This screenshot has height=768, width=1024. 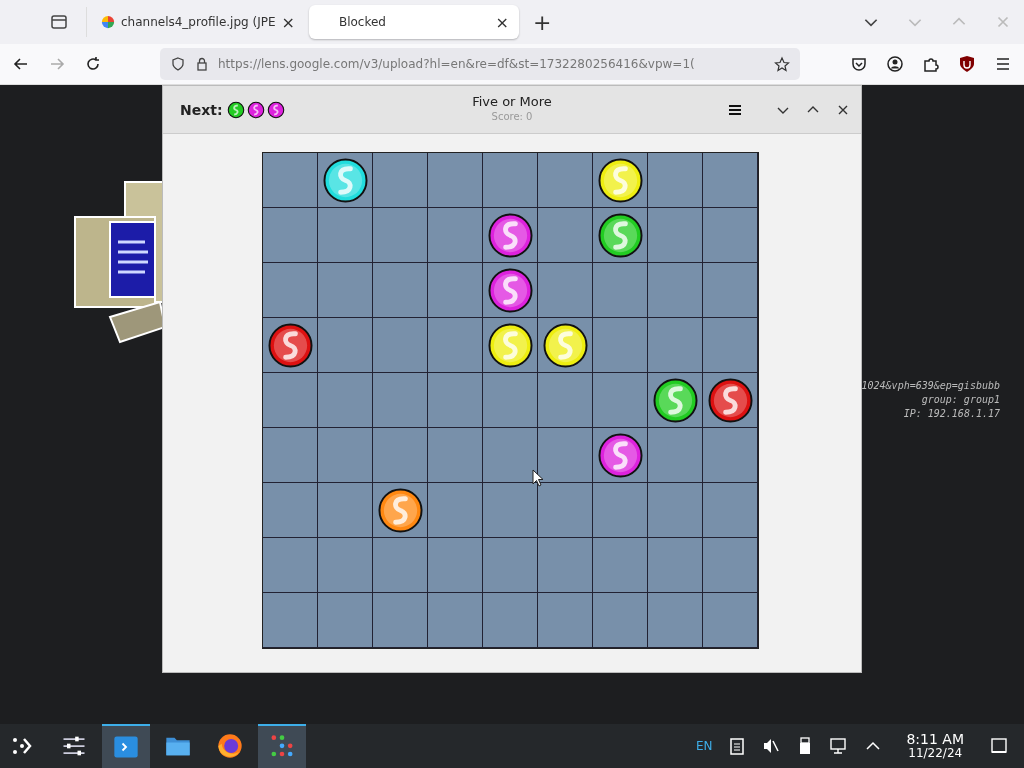 I want to click on new-tab-button: +, so click(x=542, y=22).